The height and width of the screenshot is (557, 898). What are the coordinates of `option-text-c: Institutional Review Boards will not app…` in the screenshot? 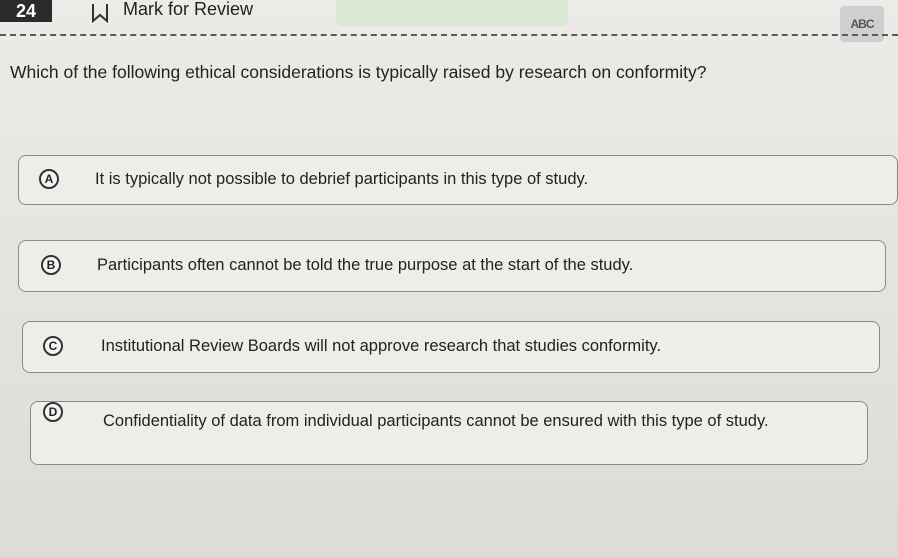 It's located at (381, 346).